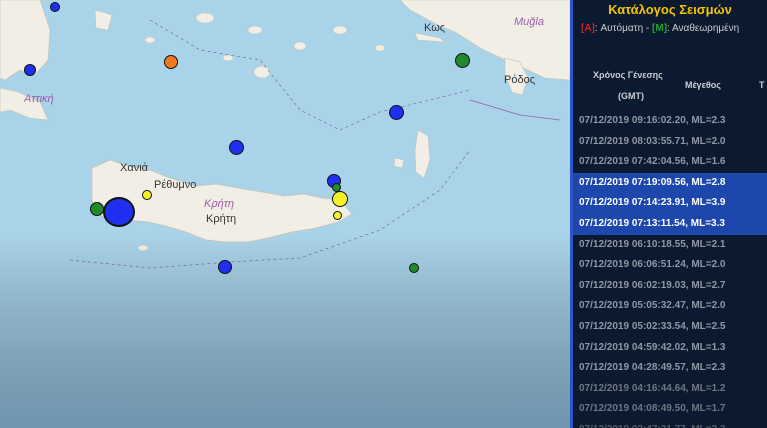  I want to click on place-rethymno: Ρέθυμνο, so click(175, 185).